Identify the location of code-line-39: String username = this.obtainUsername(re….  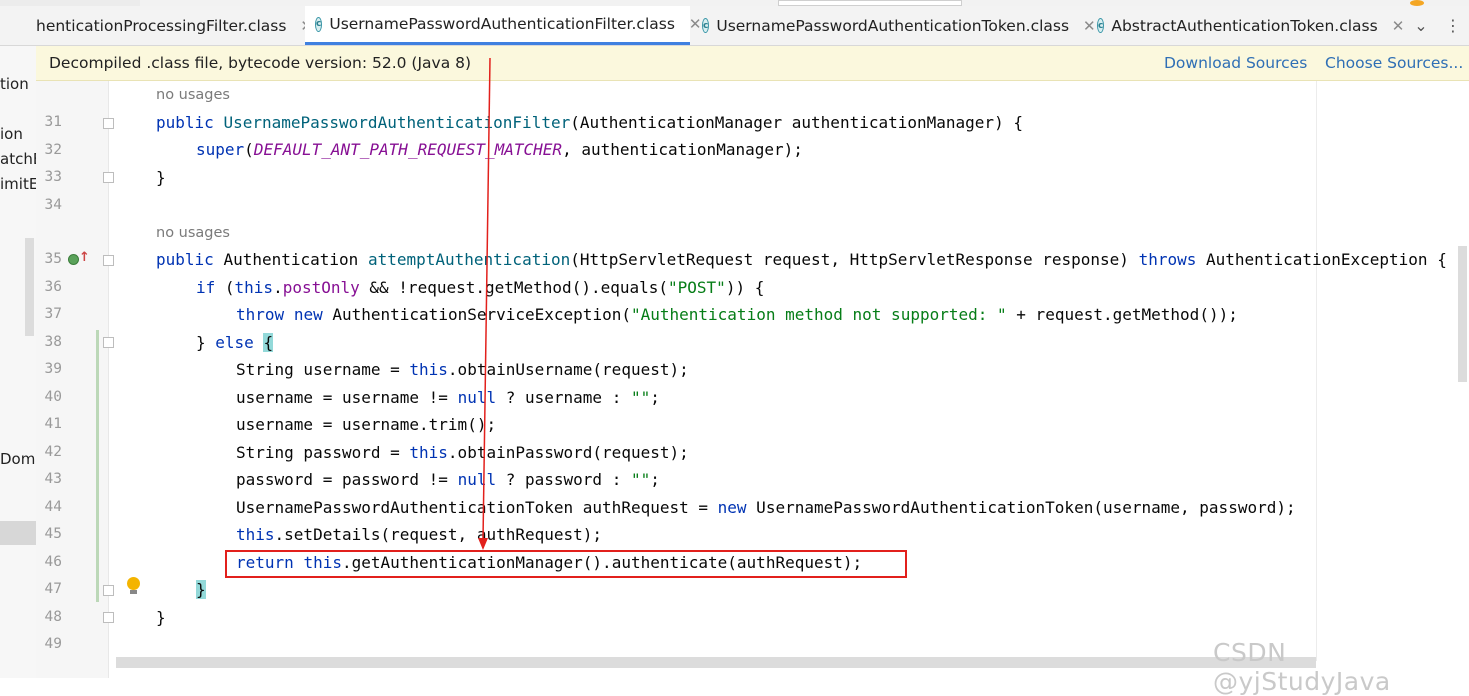
(462, 369).